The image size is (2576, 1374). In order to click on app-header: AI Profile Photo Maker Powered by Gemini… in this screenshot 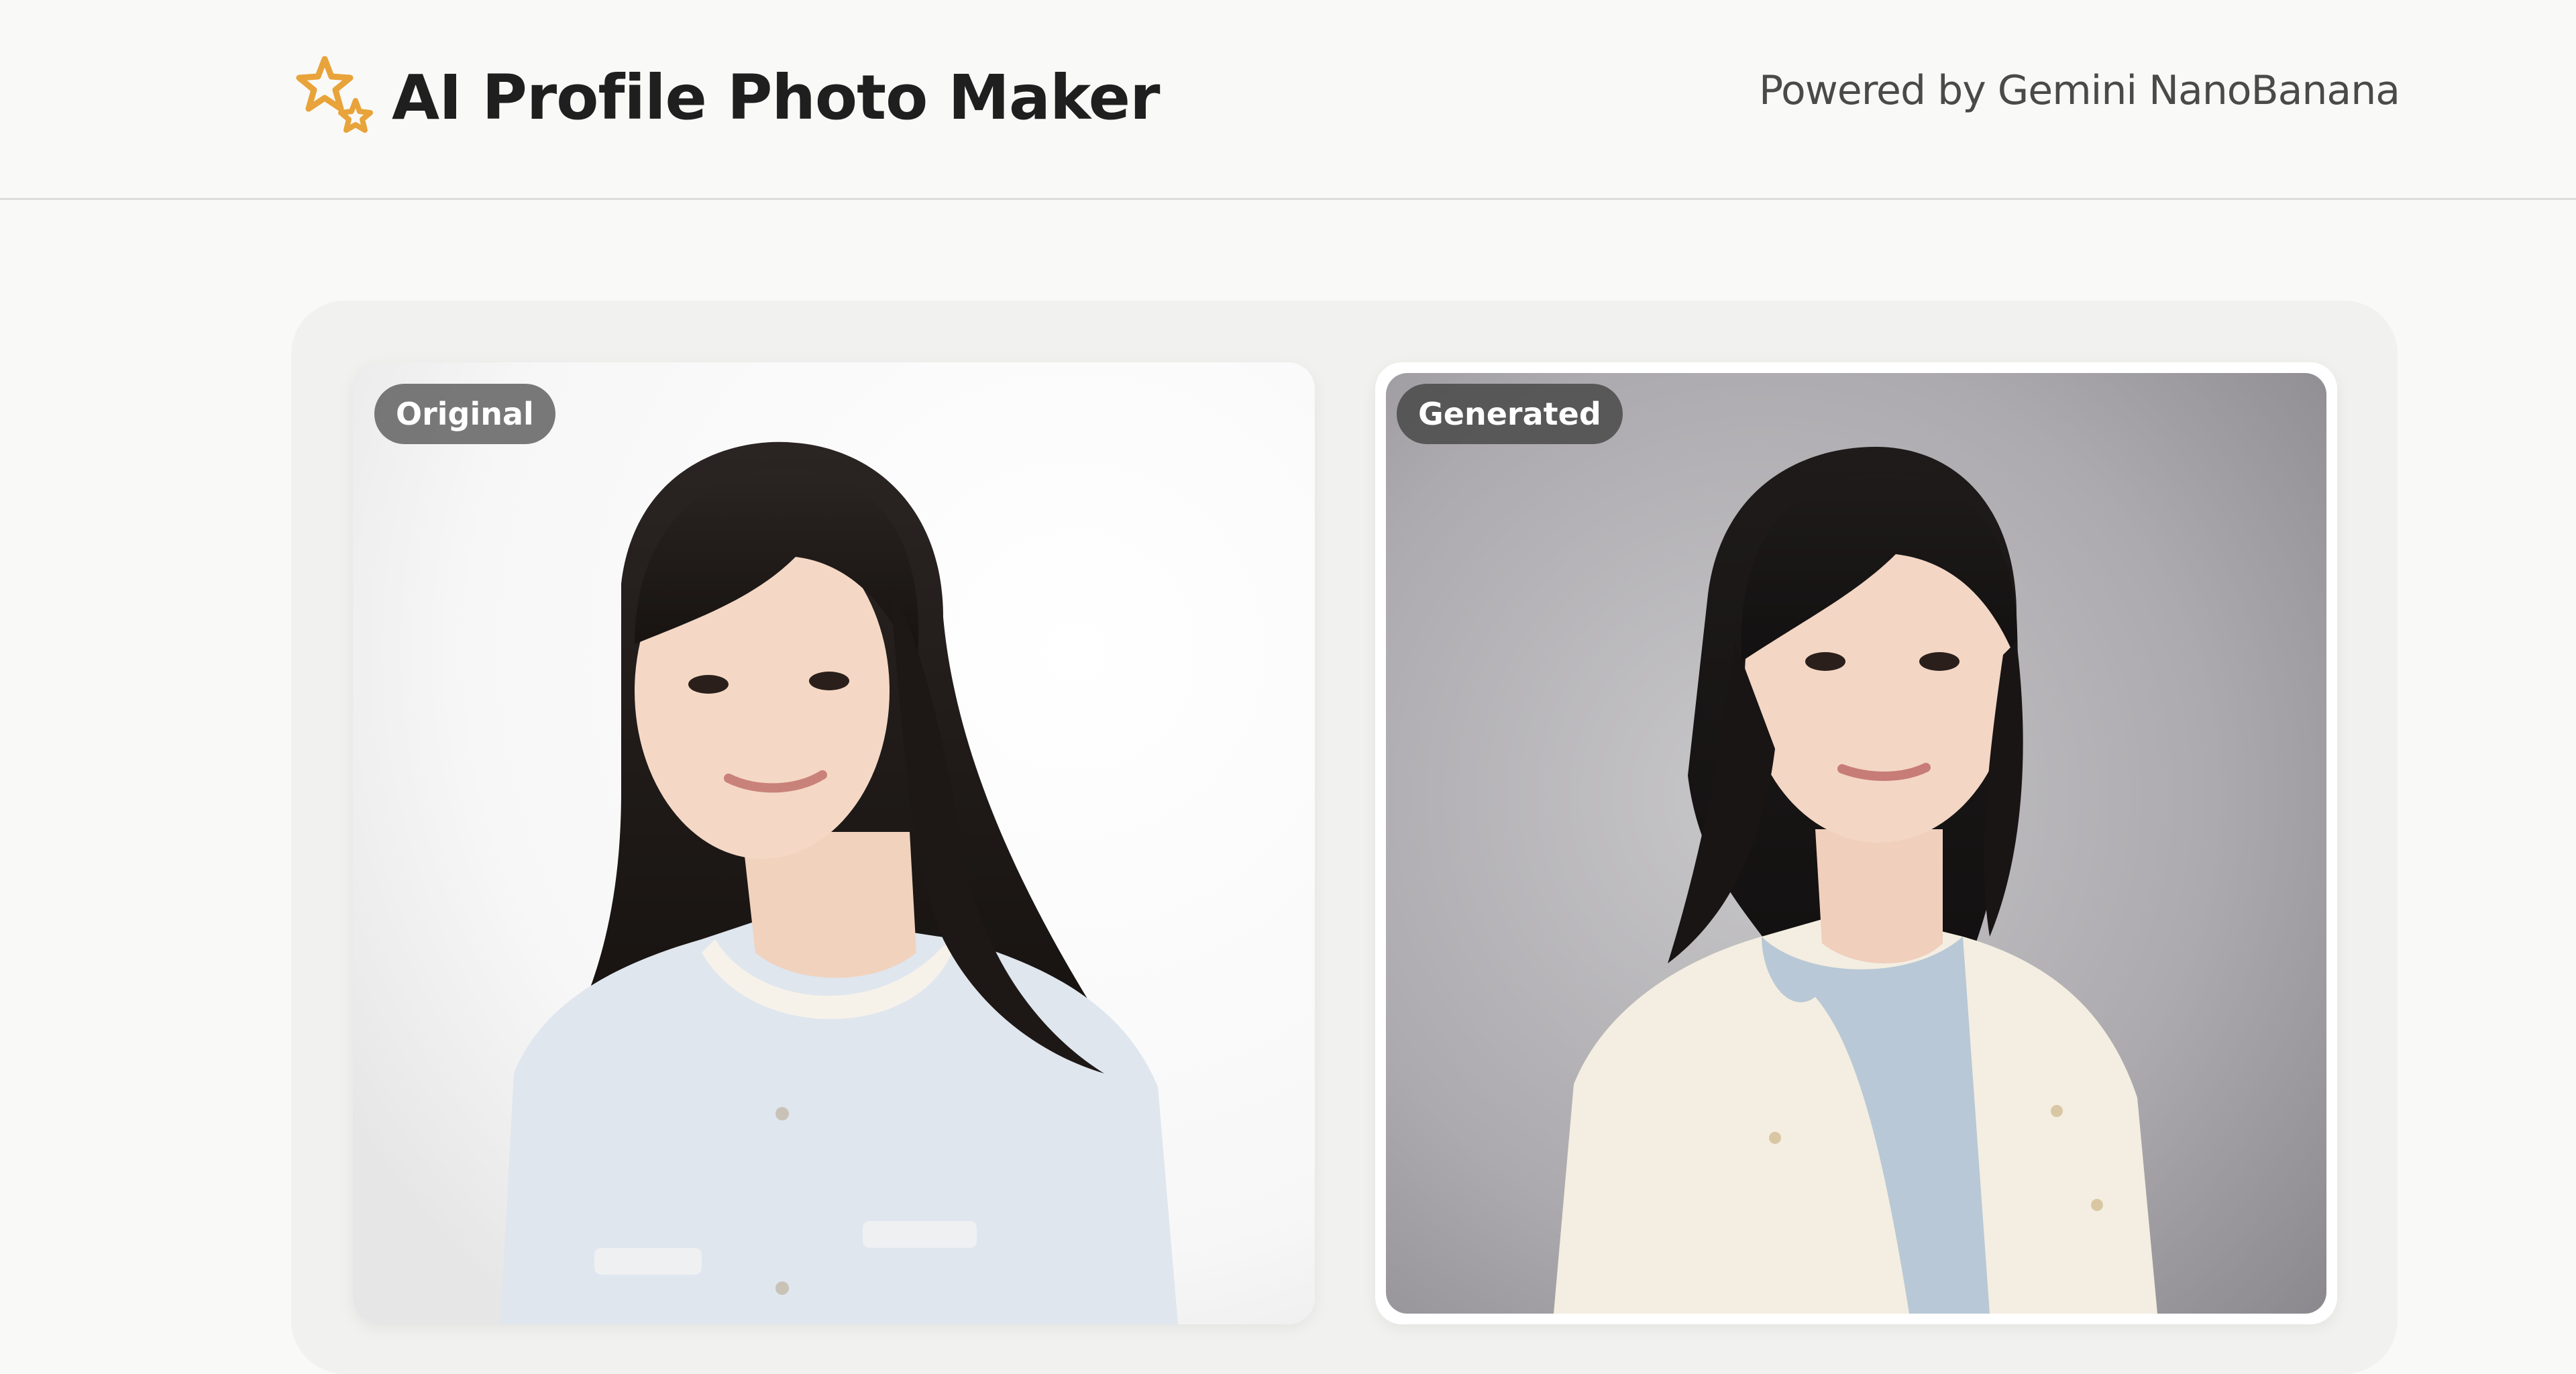, I will do `click(1288, 100)`.